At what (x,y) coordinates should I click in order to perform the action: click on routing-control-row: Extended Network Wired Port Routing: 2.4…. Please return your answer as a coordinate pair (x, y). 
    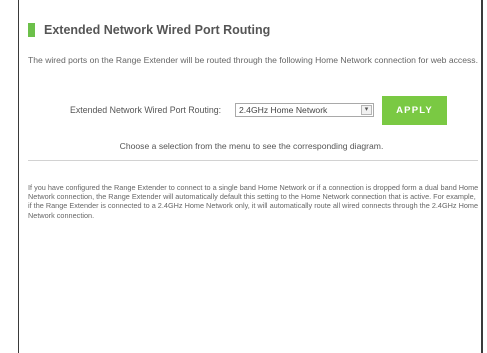
    Looking at the image, I should click on (251, 111).